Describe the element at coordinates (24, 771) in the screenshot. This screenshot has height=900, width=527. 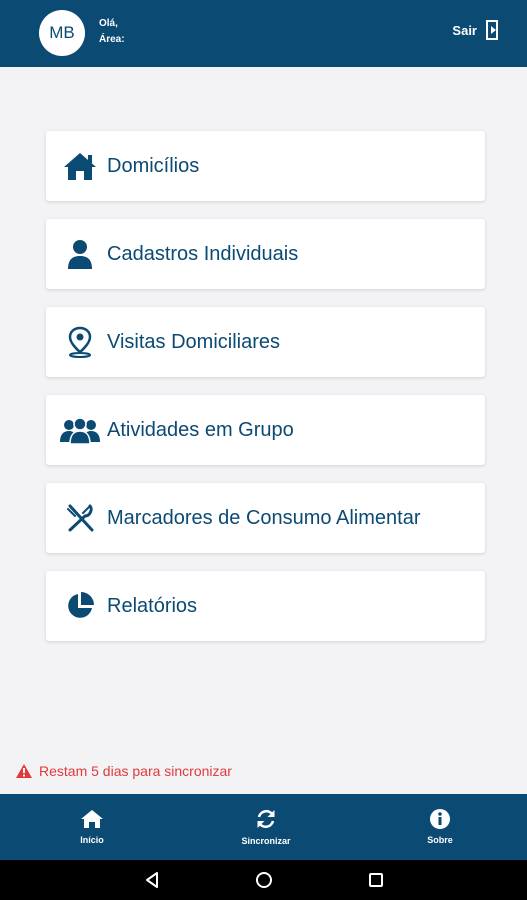
I see `warning-icon` at that location.